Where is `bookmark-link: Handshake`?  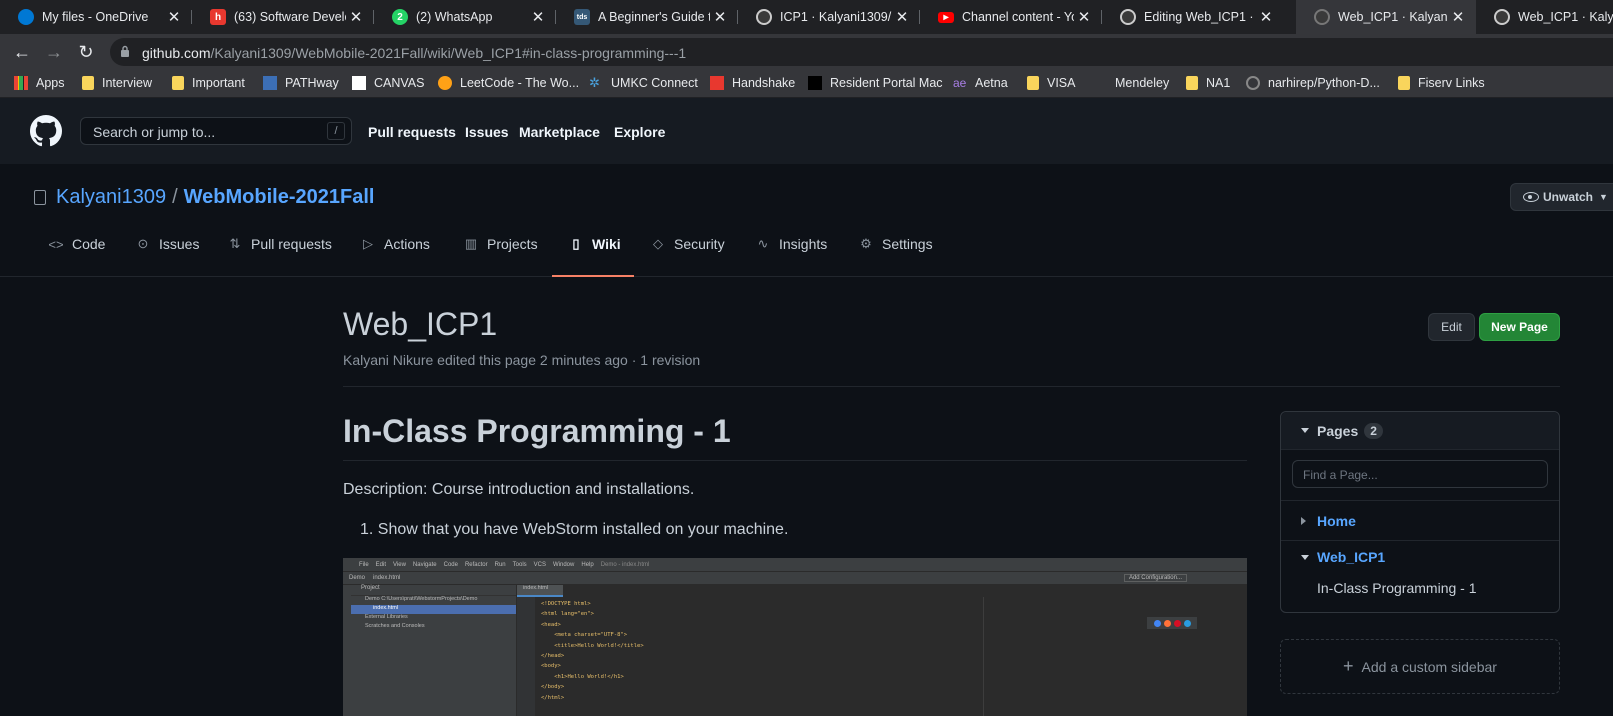 bookmark-link: Handshake is located at coordinates (752, 83).